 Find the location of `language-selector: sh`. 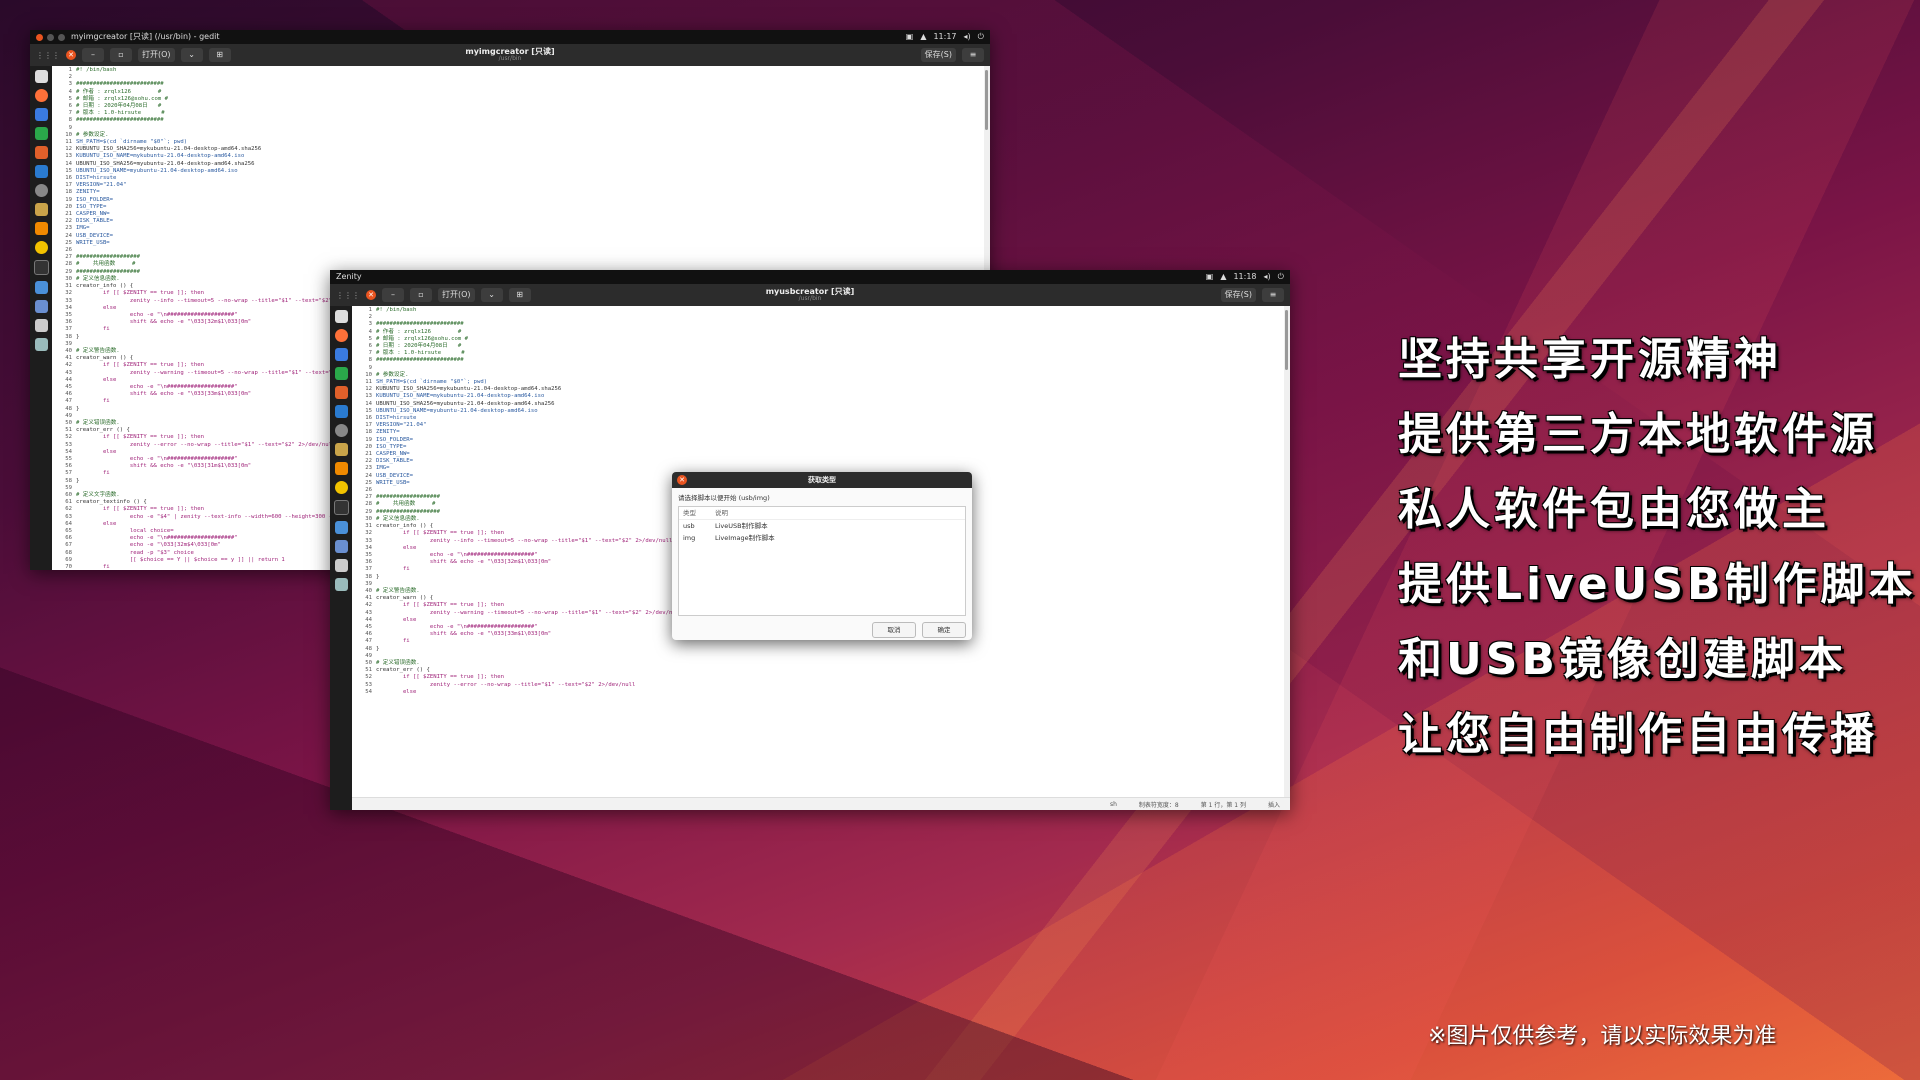

language-selector: sh is located at coordinates (1113, 804).